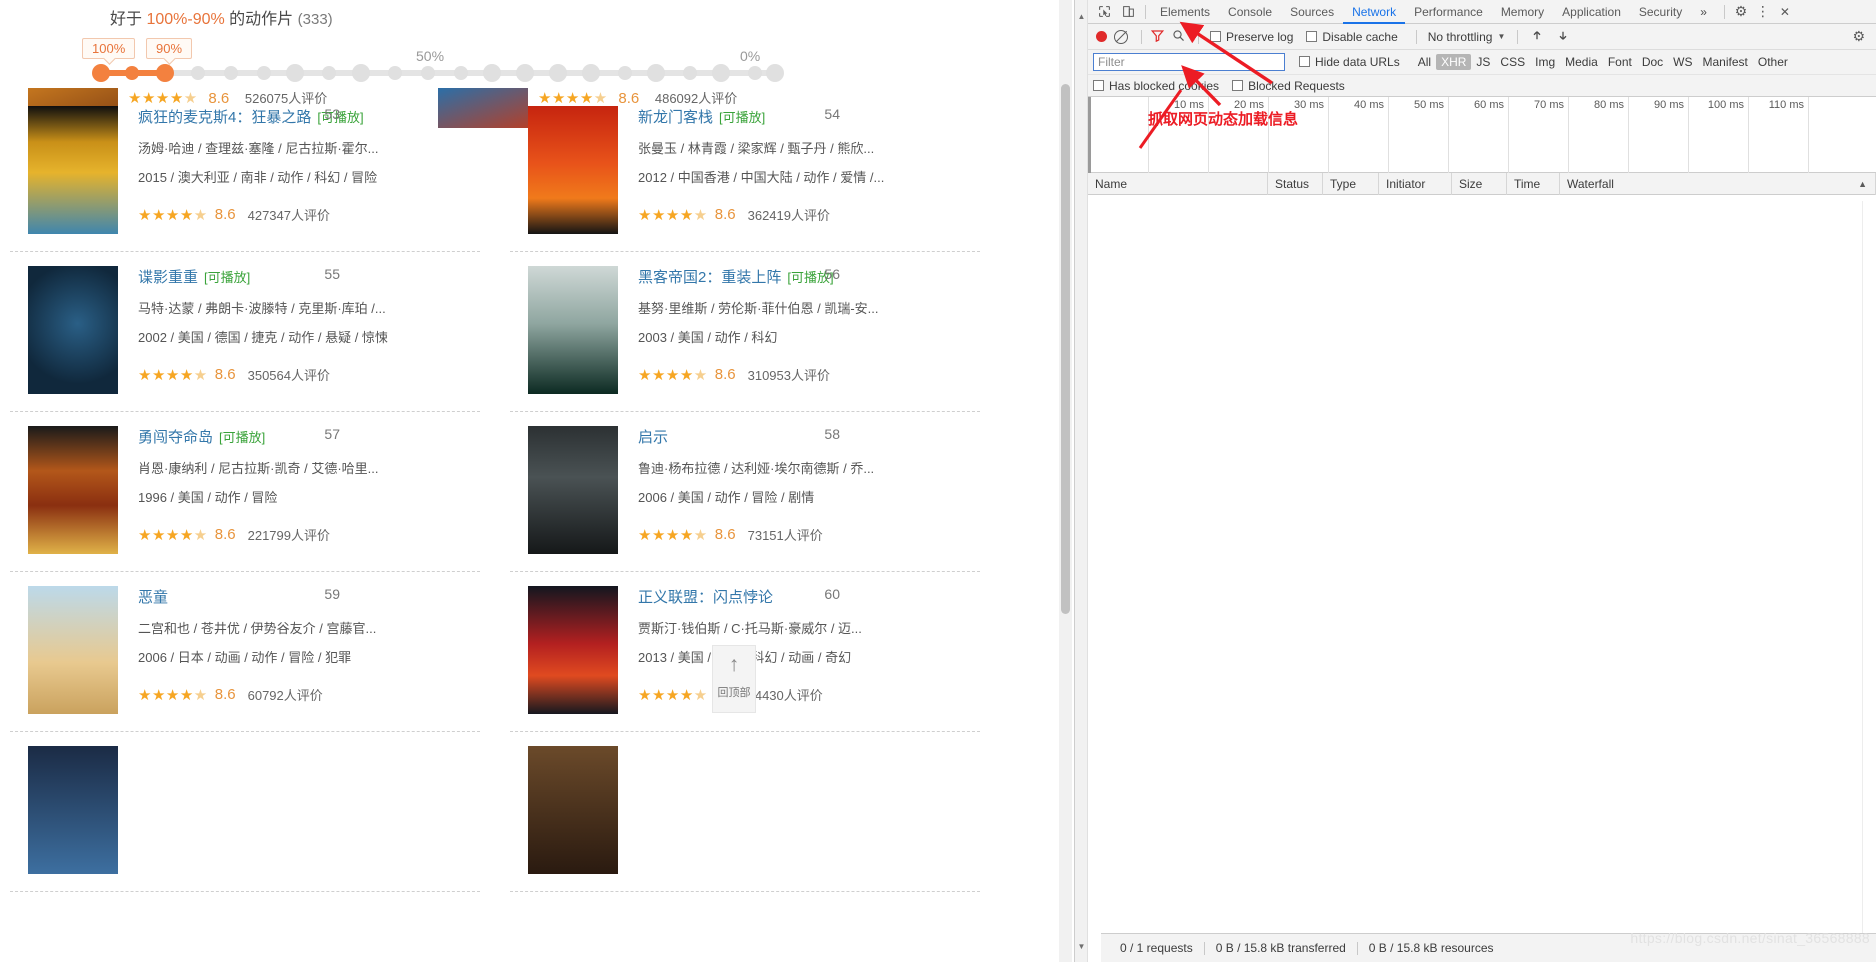 This screenshot has width=1876, height=962. I want to click on column-header-status: Status, so click(1295, 183).